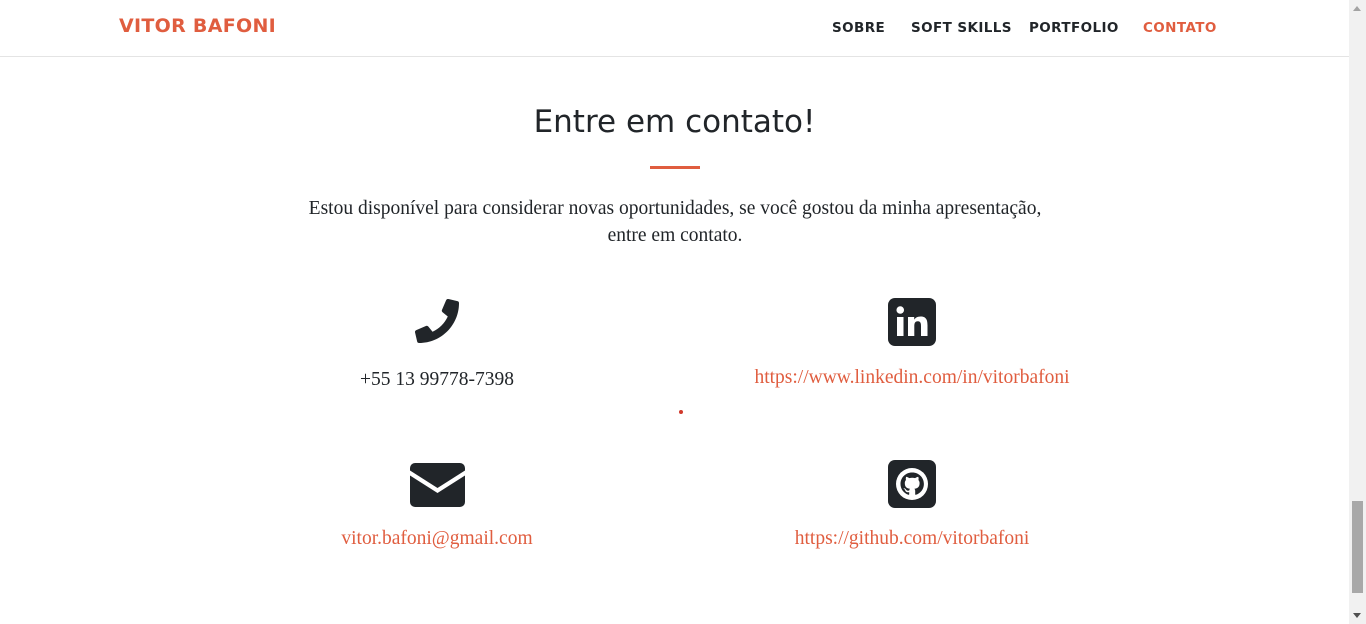  I want to click on nav-link-contato: CONTATO, so click(1180, 28).